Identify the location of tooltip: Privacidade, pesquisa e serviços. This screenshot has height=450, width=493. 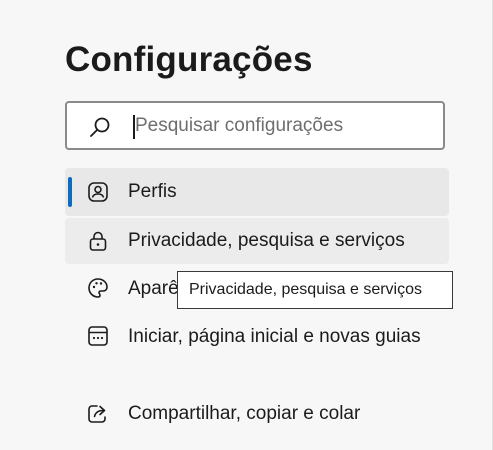
(315, 290).